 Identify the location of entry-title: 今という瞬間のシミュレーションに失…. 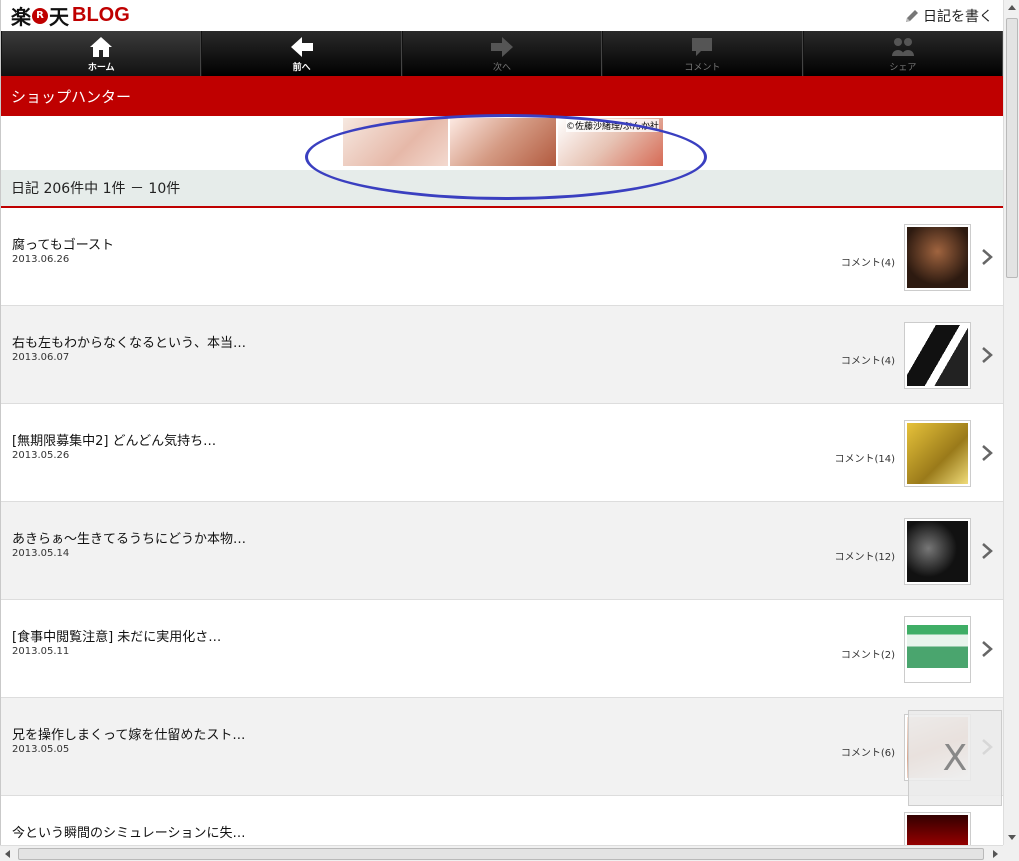
(129, 833).